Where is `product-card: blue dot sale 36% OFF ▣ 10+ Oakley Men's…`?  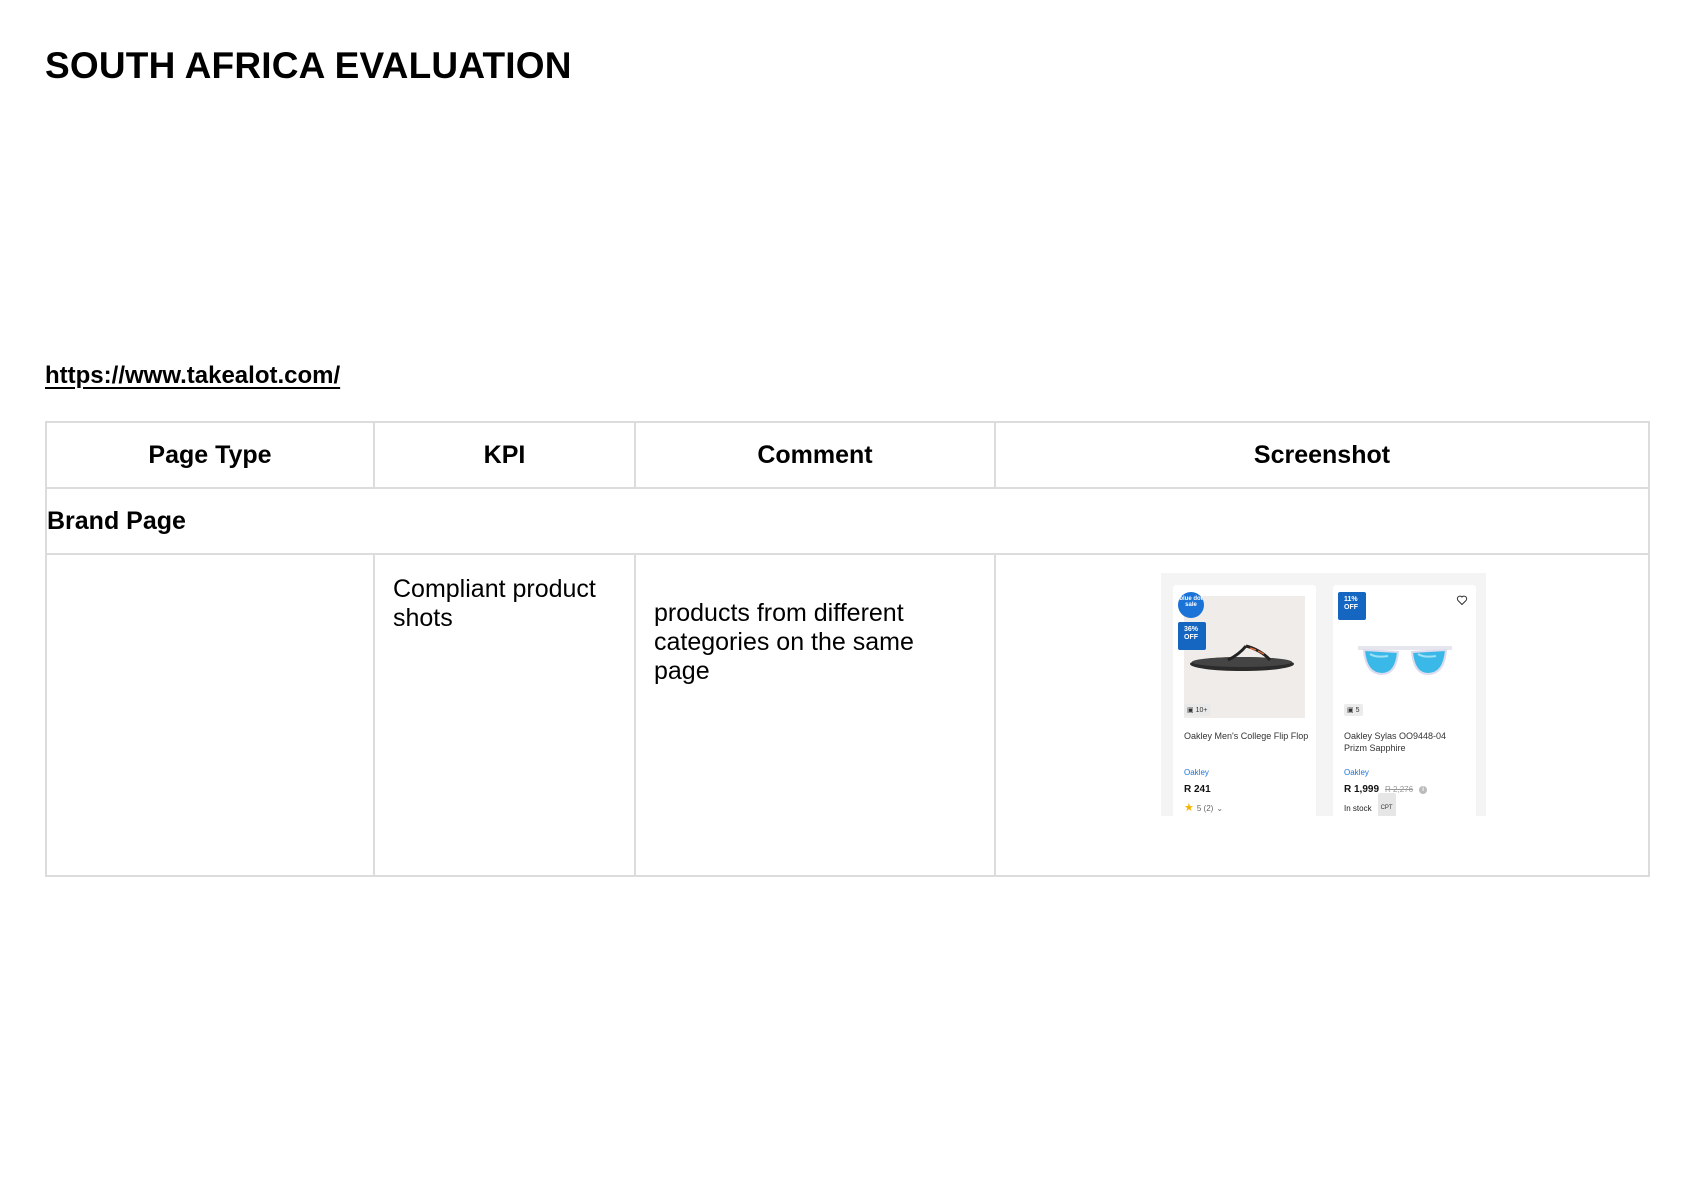 product-card: blue dot sale 36% OFF ▣ 10+ Oakley Men's… is located at coordinates (1244, 700).